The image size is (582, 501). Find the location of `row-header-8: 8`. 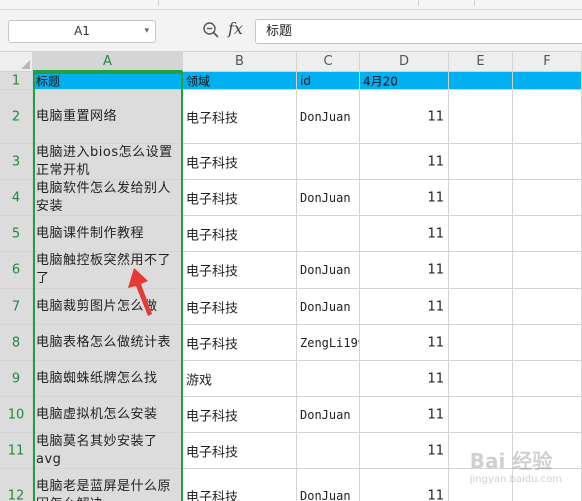

row-header-8: 8 is located at coordinates (16, 343).